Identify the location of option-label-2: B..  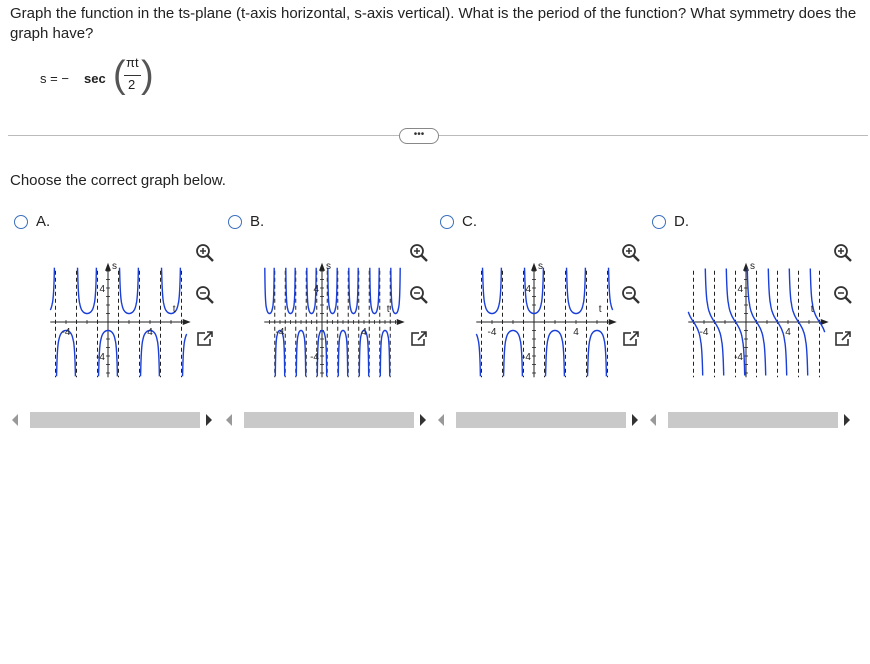
(257, 221).